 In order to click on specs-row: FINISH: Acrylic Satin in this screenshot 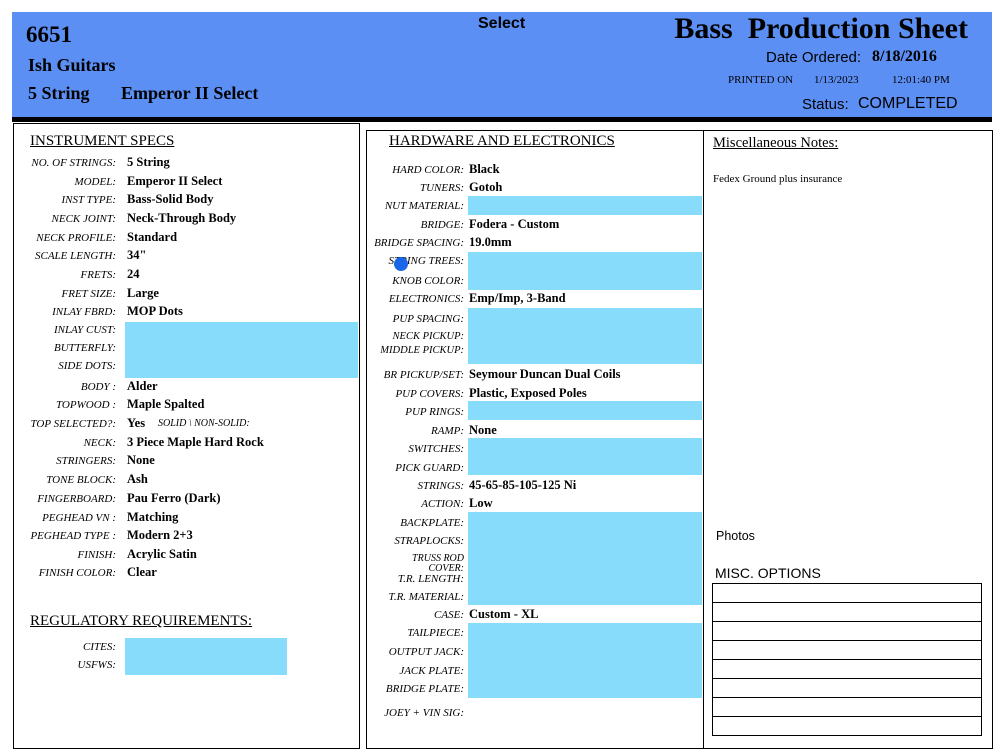, I will do `click(186, 555)`.